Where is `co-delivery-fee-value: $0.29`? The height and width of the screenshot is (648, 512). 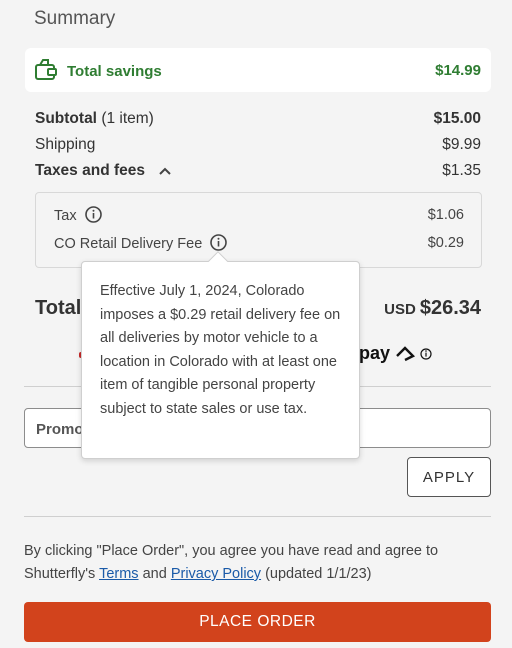 co-delivery-fee-value: $0.29 is located at coordinates (445, 243).